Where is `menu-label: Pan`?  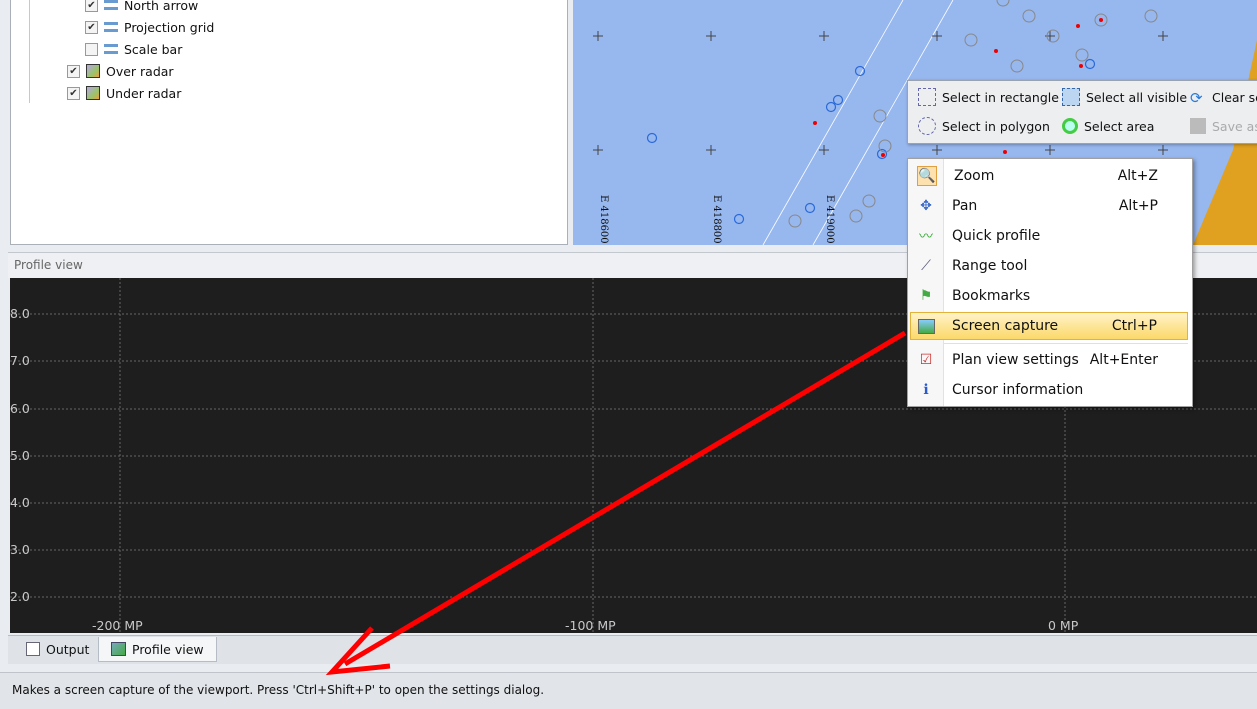 menu-label: Pan is located at coordinates (965, 206).